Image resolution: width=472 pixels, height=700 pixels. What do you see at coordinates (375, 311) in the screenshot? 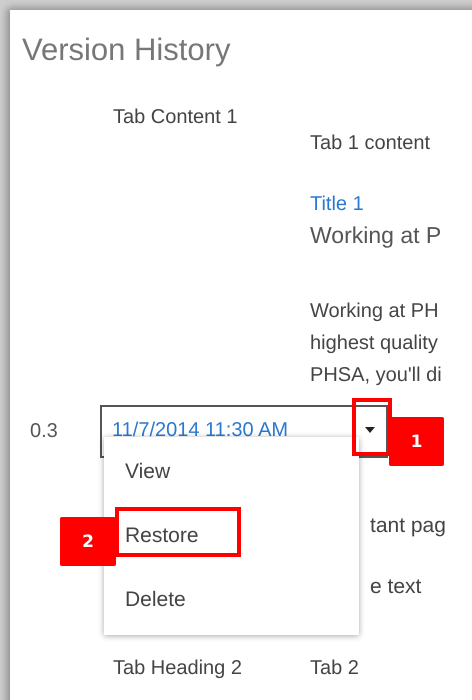
I see `paragraph-line: Working at PH` at bounding box center [375, 311].